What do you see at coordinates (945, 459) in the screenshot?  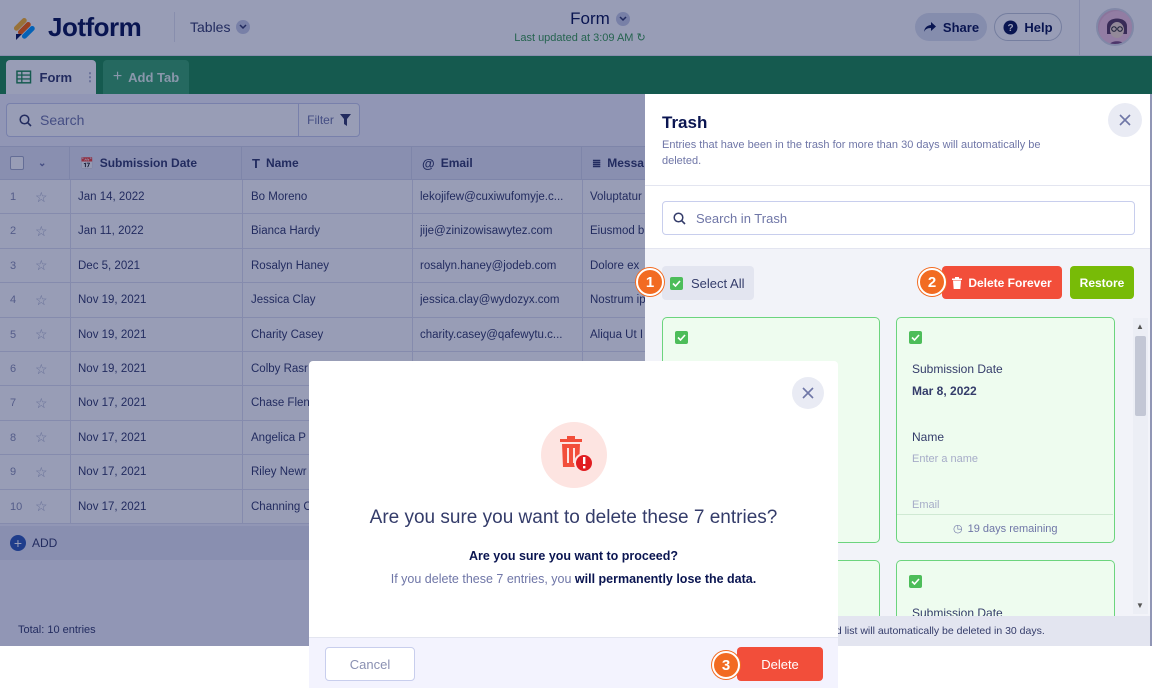 I see `card-name-placeholder: Enter a name` at bounding box center [945, 459].